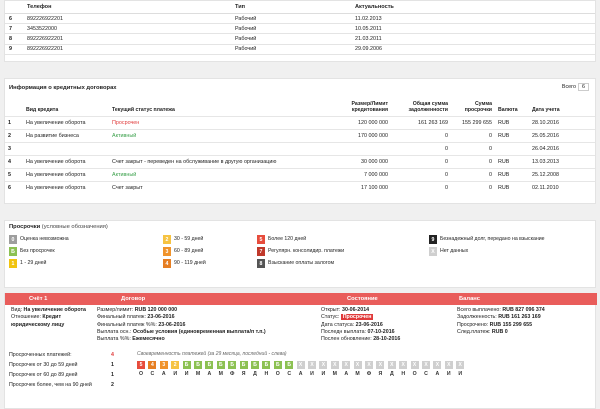  I want to click on pay-pct-value: Ежемесячно, so click(148, 339).